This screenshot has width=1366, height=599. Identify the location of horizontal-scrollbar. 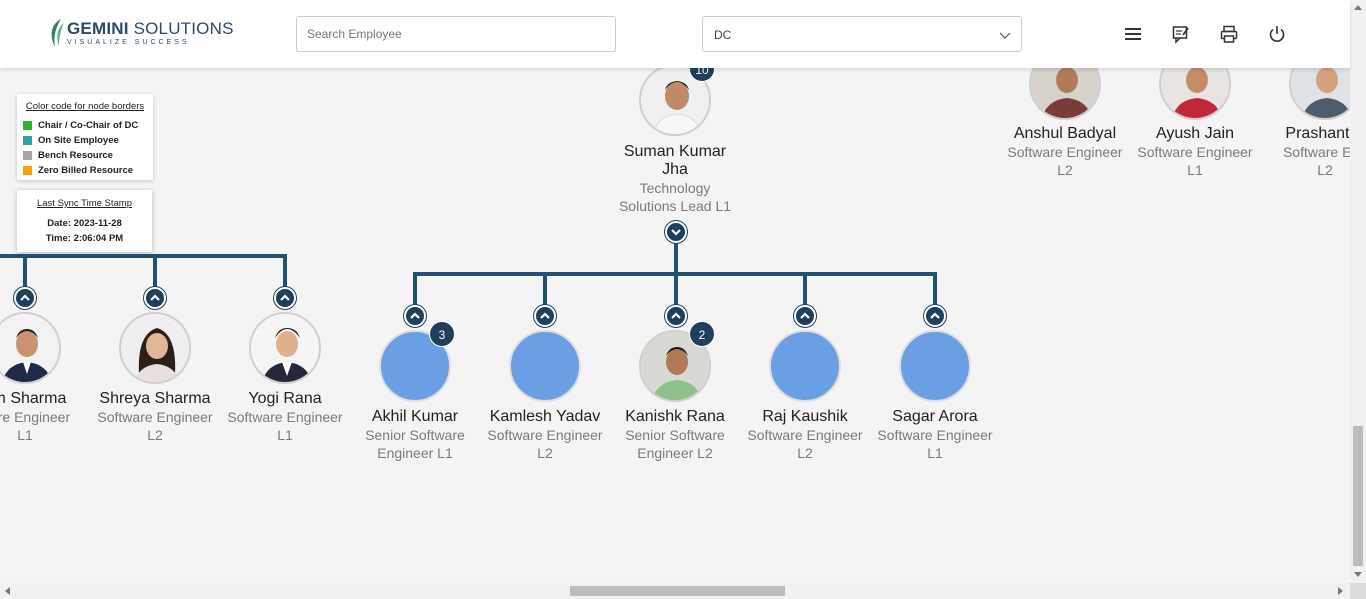
(675, 591).